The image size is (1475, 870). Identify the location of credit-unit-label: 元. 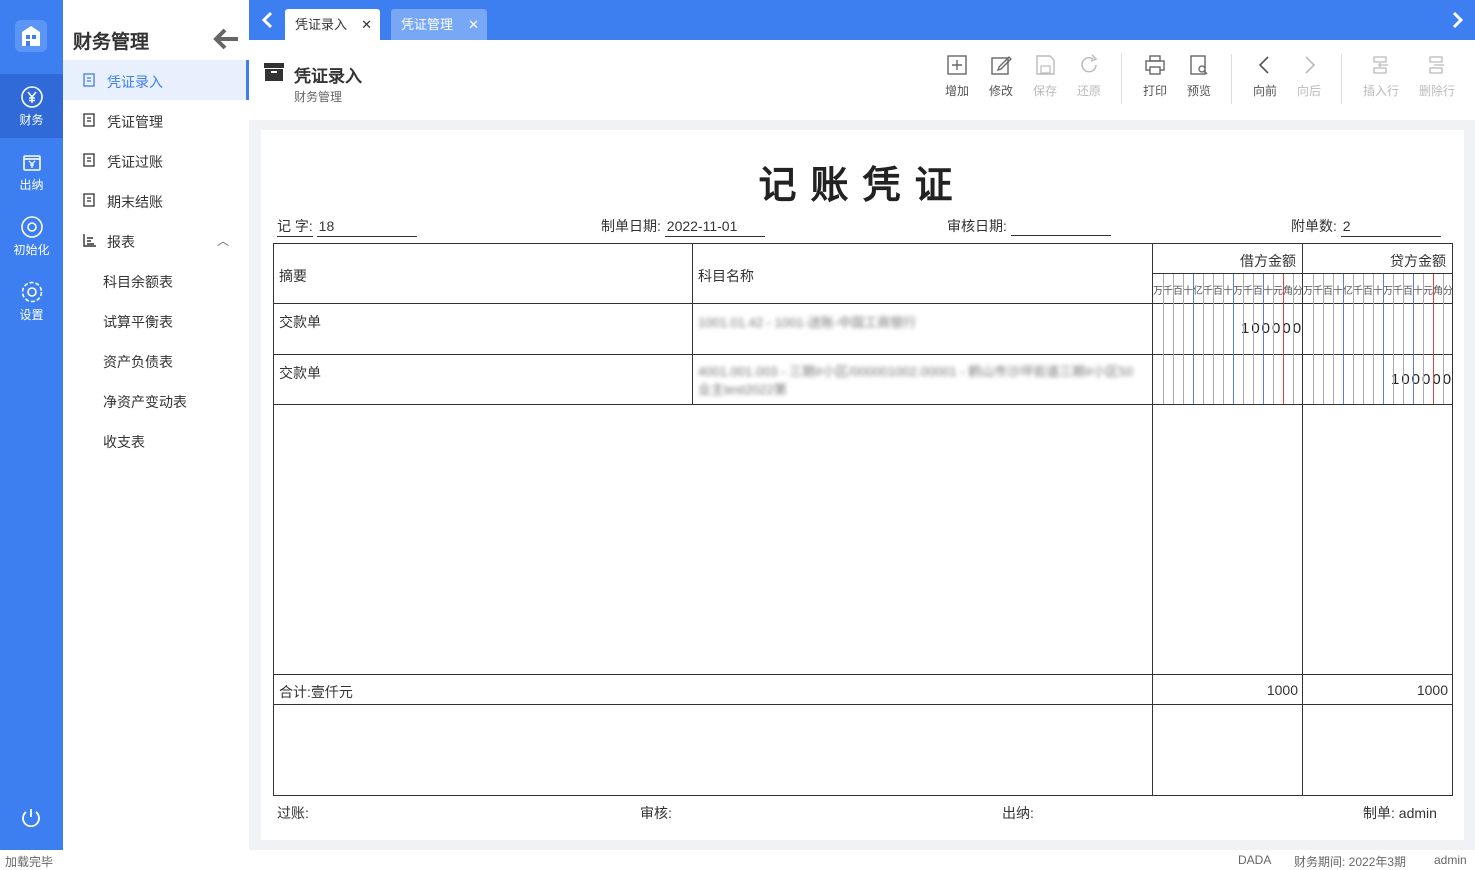
(1428, 291).